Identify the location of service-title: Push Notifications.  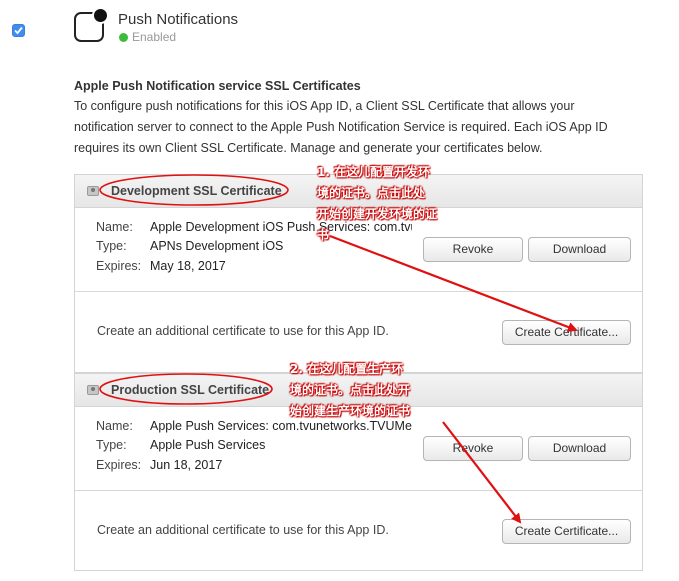
(178, 19).